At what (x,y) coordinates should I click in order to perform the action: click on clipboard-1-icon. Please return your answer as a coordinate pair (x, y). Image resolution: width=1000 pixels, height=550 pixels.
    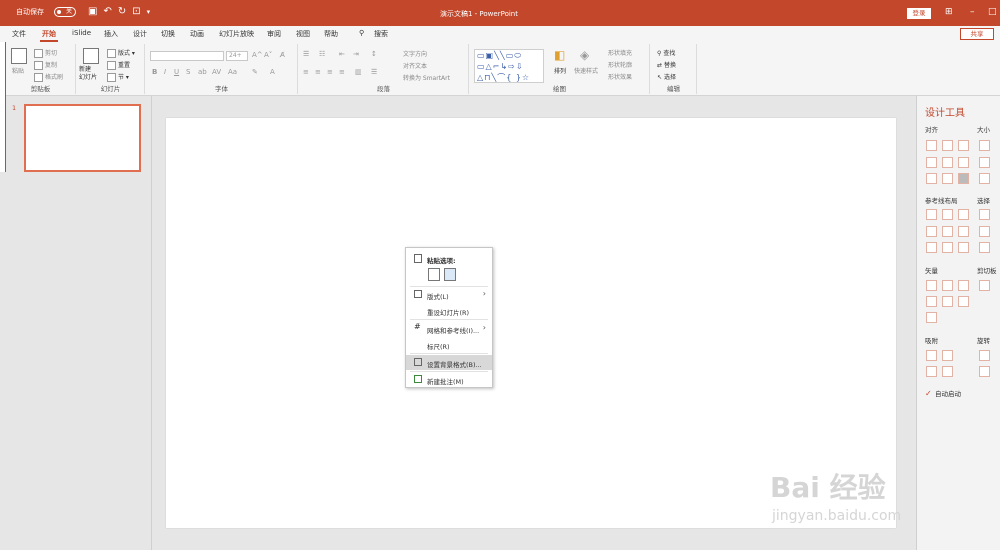
    Looking at the image, I should click on (984, 285).